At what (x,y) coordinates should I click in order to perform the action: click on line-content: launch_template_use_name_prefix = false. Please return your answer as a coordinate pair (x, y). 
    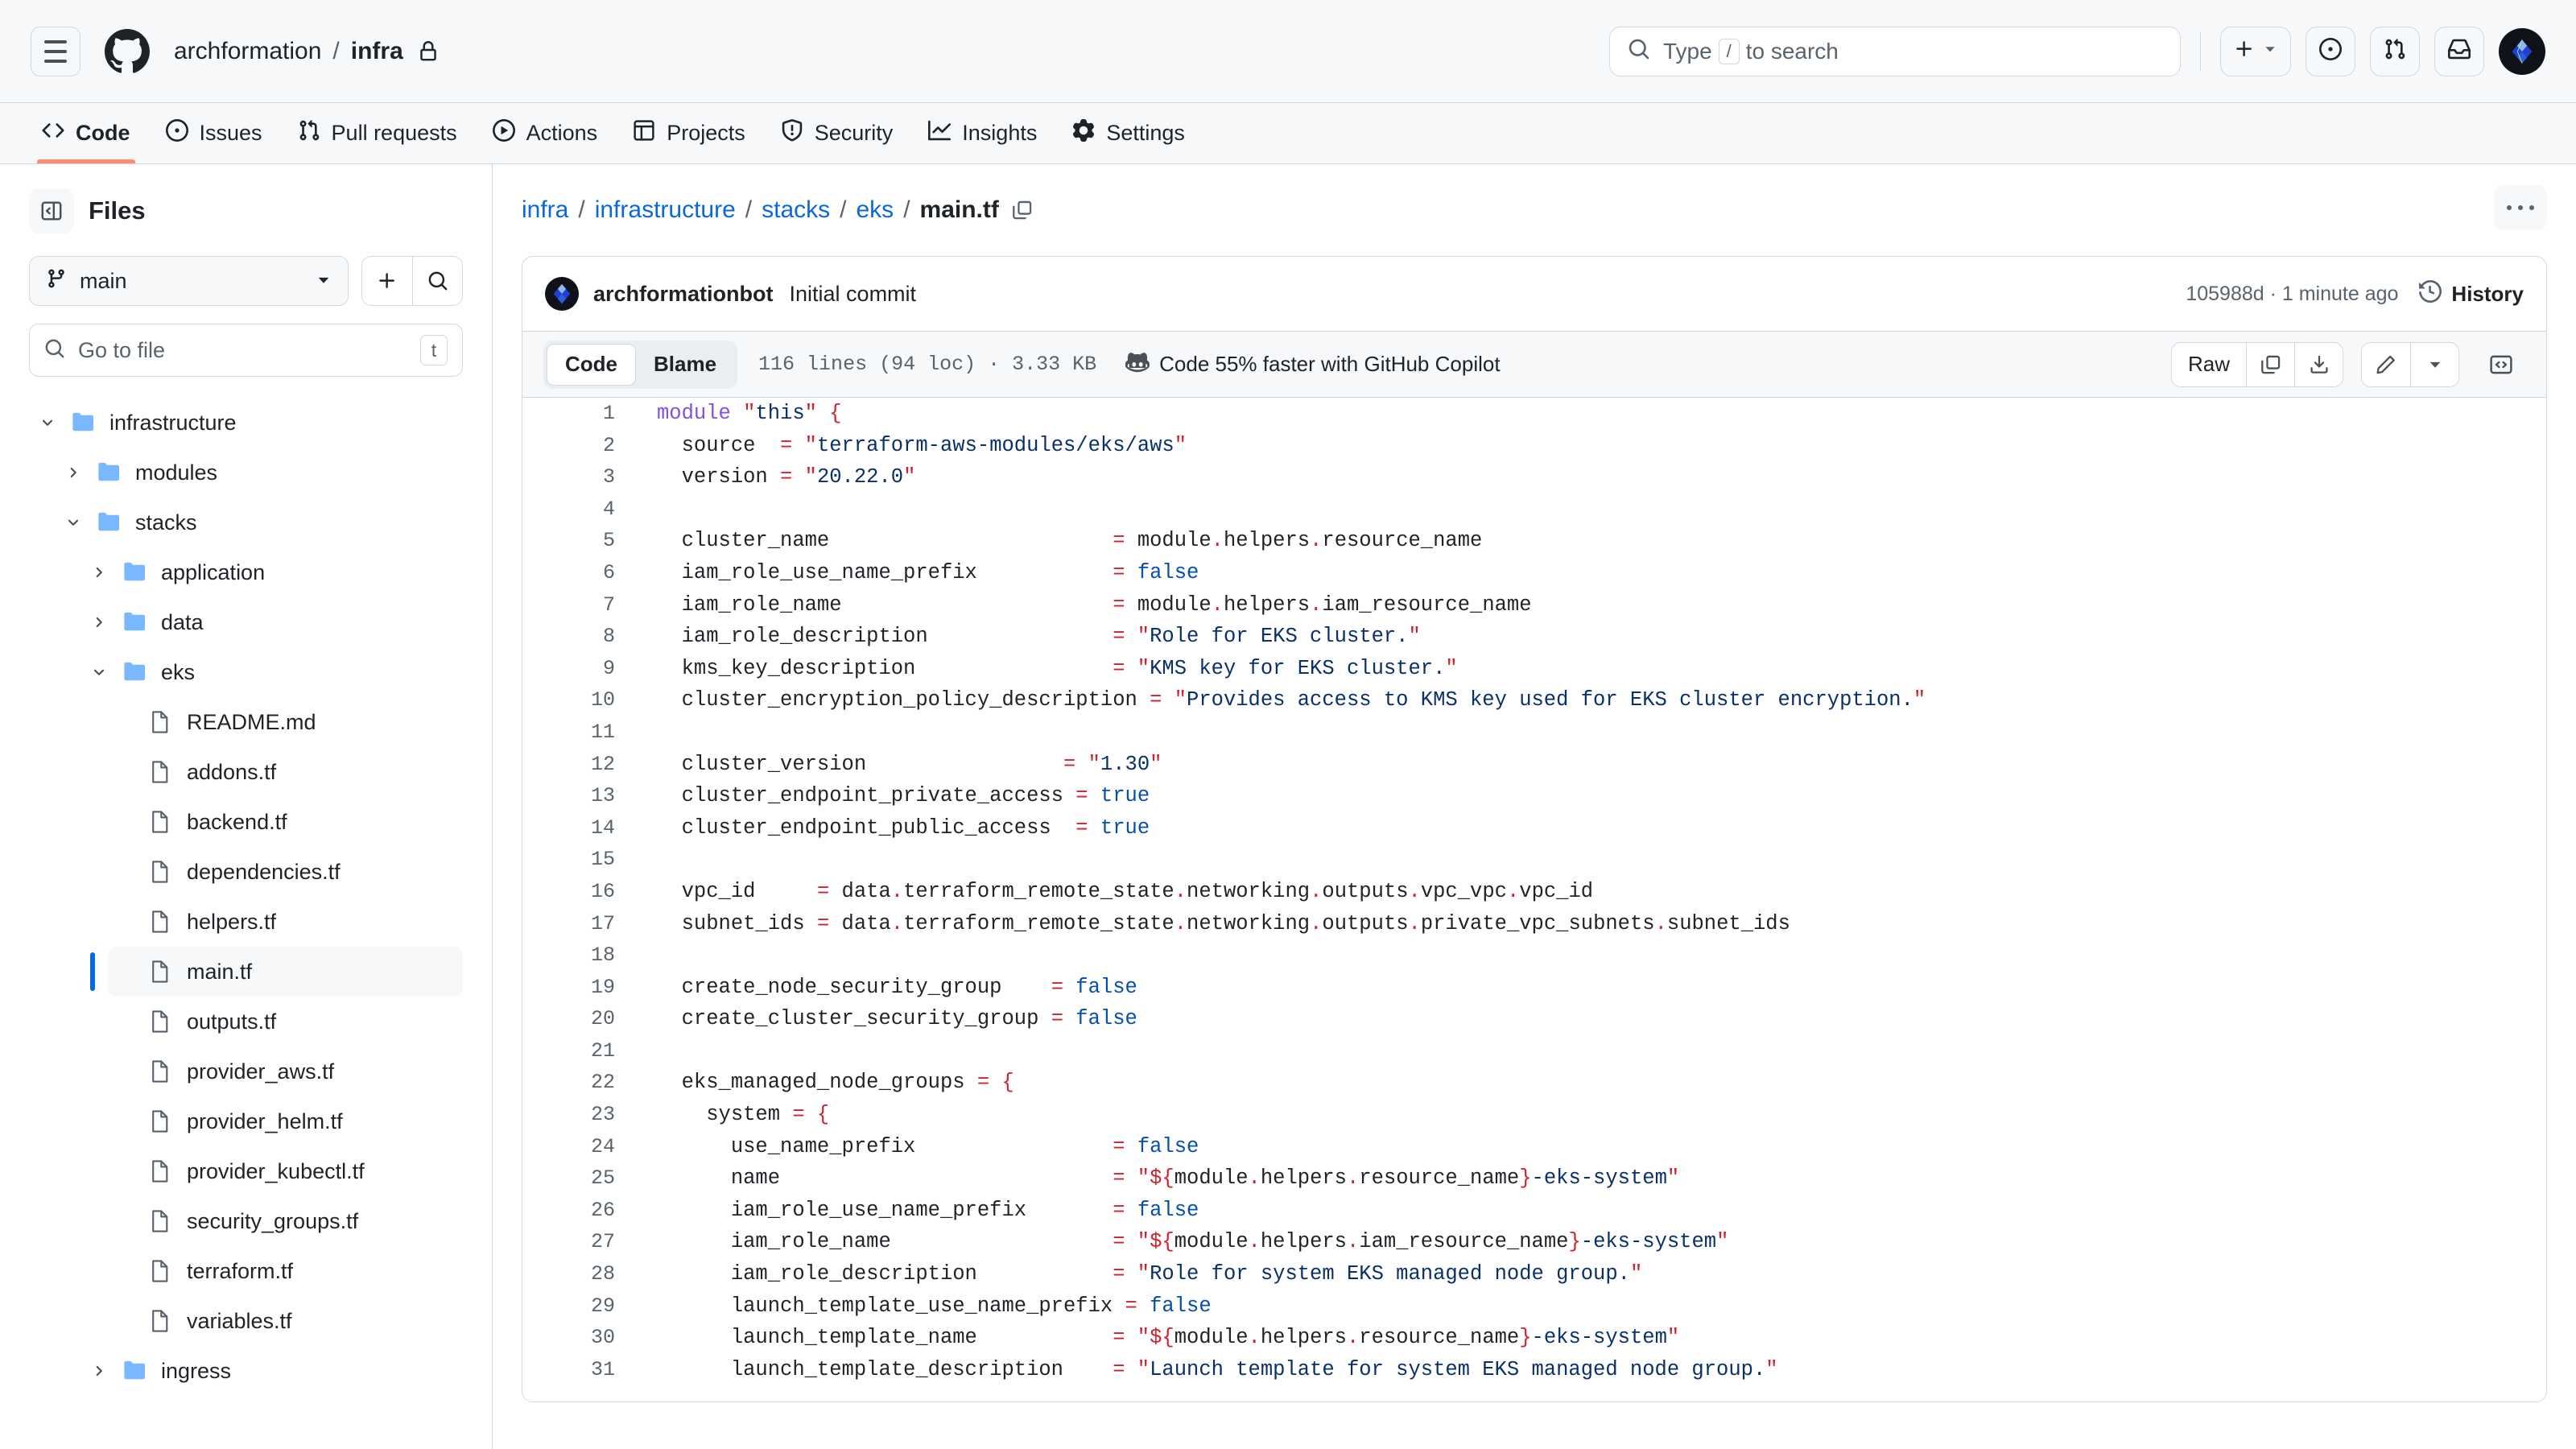
    Looking at the image, I should click on (913, 1306).